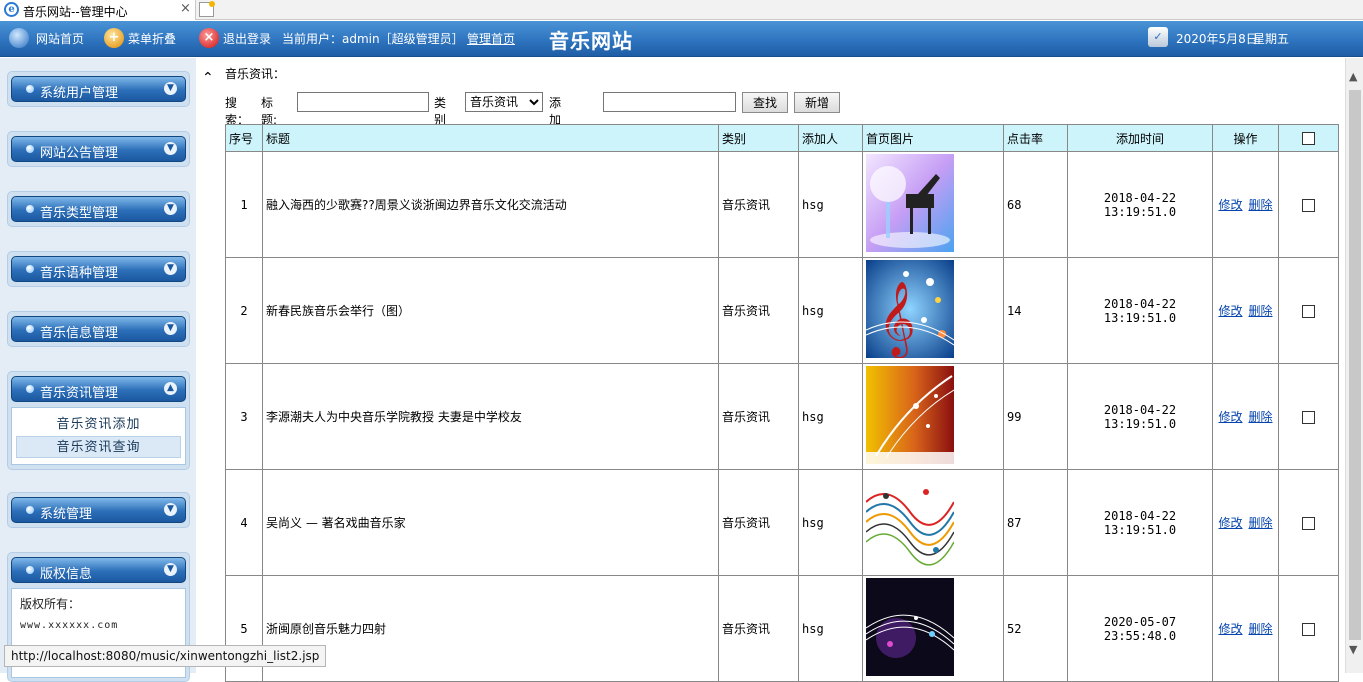 The width and height of the screenshot is (1363, 682). I want to click on browser-tab: e 音乐网站--管理中心 ×, so click(98, 10).